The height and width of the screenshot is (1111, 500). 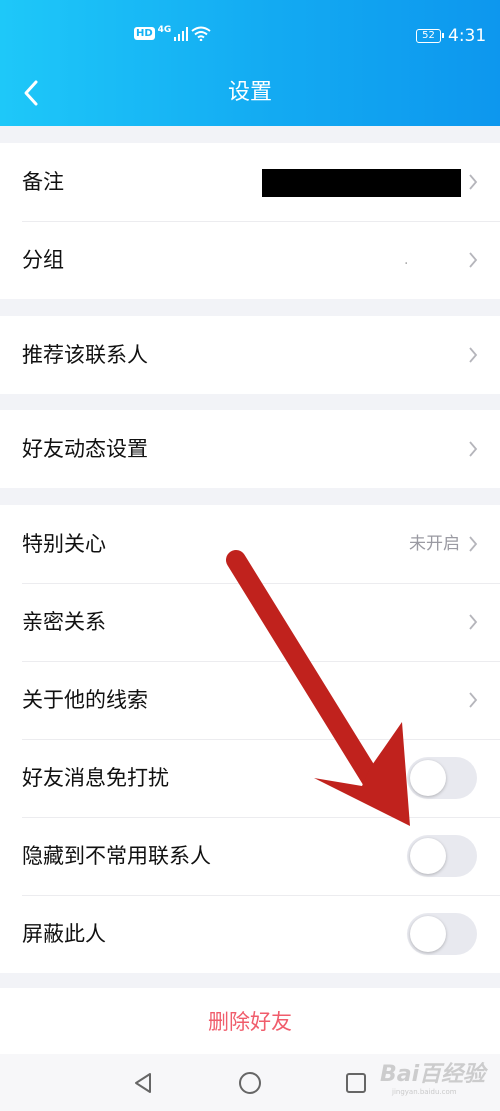 What do you see at coordinates (64, 934) in the screenshot?
I see `row-label: 屏蔽此人` at bounding box center [64, 934].